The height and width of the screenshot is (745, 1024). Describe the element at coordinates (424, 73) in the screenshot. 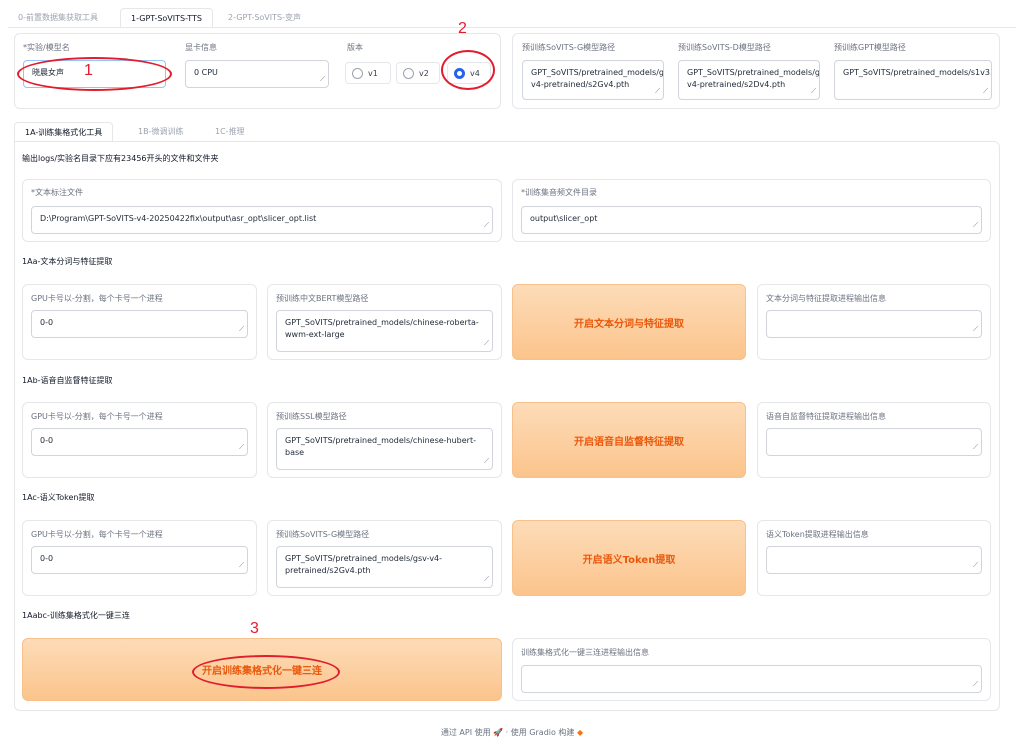

I see `radio-v2-label: v2` at that location.